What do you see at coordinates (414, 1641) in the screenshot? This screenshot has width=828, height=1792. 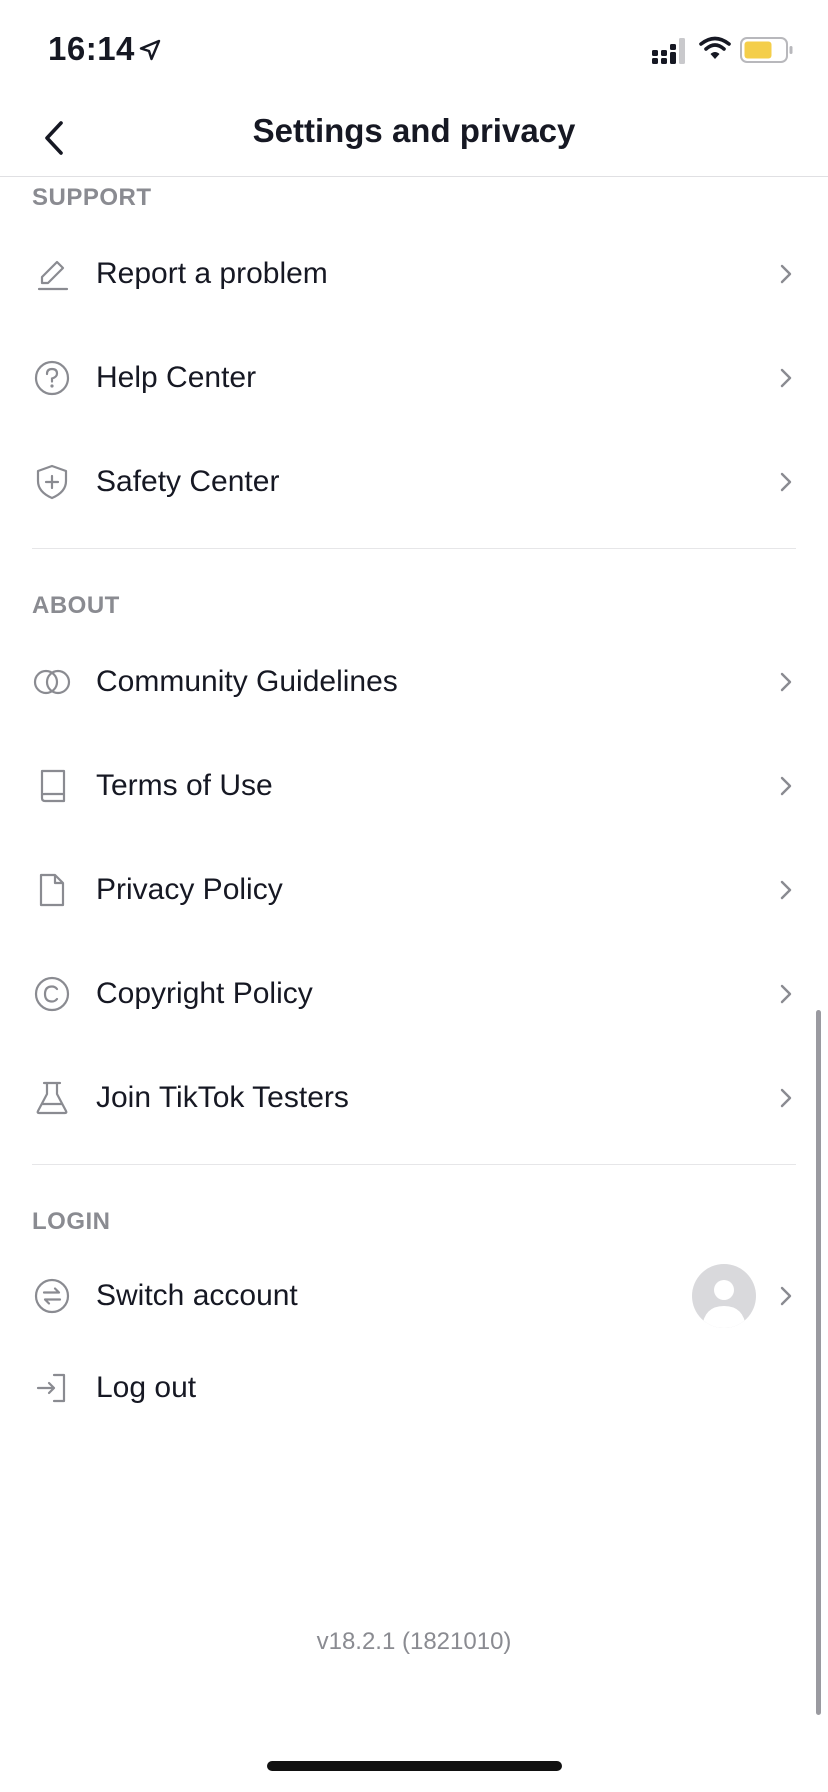 I see `app-version: v18.2.1 (1821010)` at bounding box center [414, 1641].